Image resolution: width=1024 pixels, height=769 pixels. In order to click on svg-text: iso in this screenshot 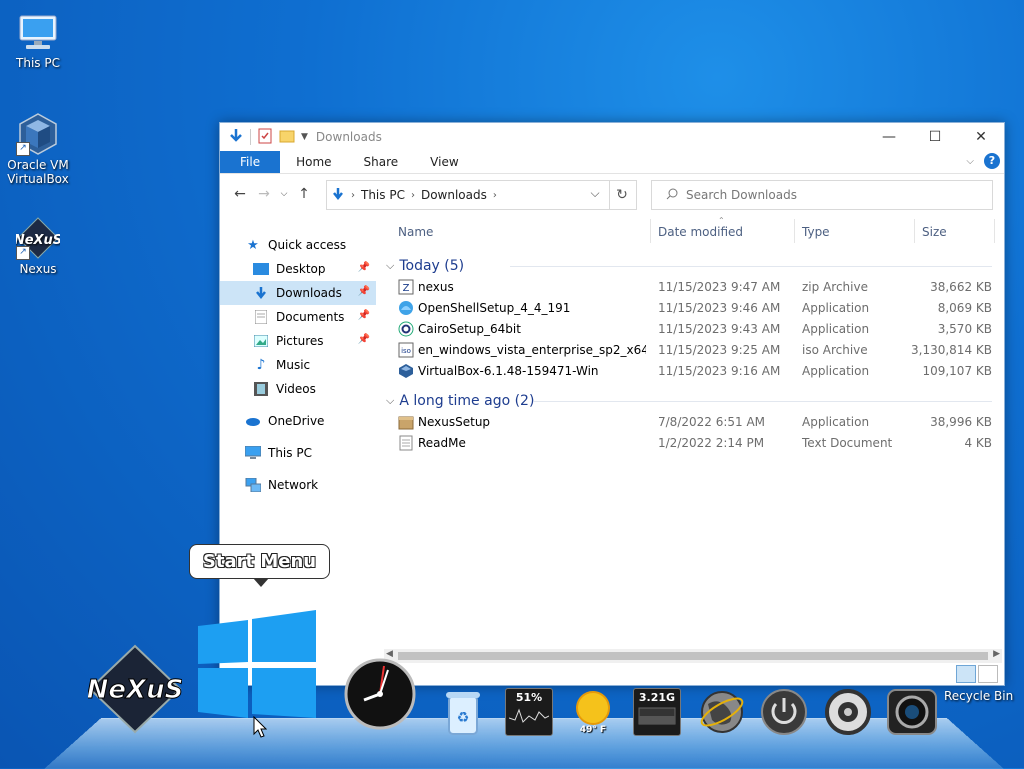, I will do `click(406, 351)`.